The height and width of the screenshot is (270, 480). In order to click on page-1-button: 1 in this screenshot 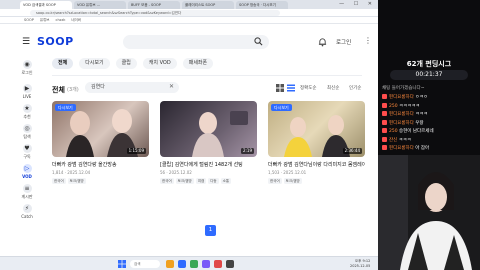, I will do `click(210, 230)`.